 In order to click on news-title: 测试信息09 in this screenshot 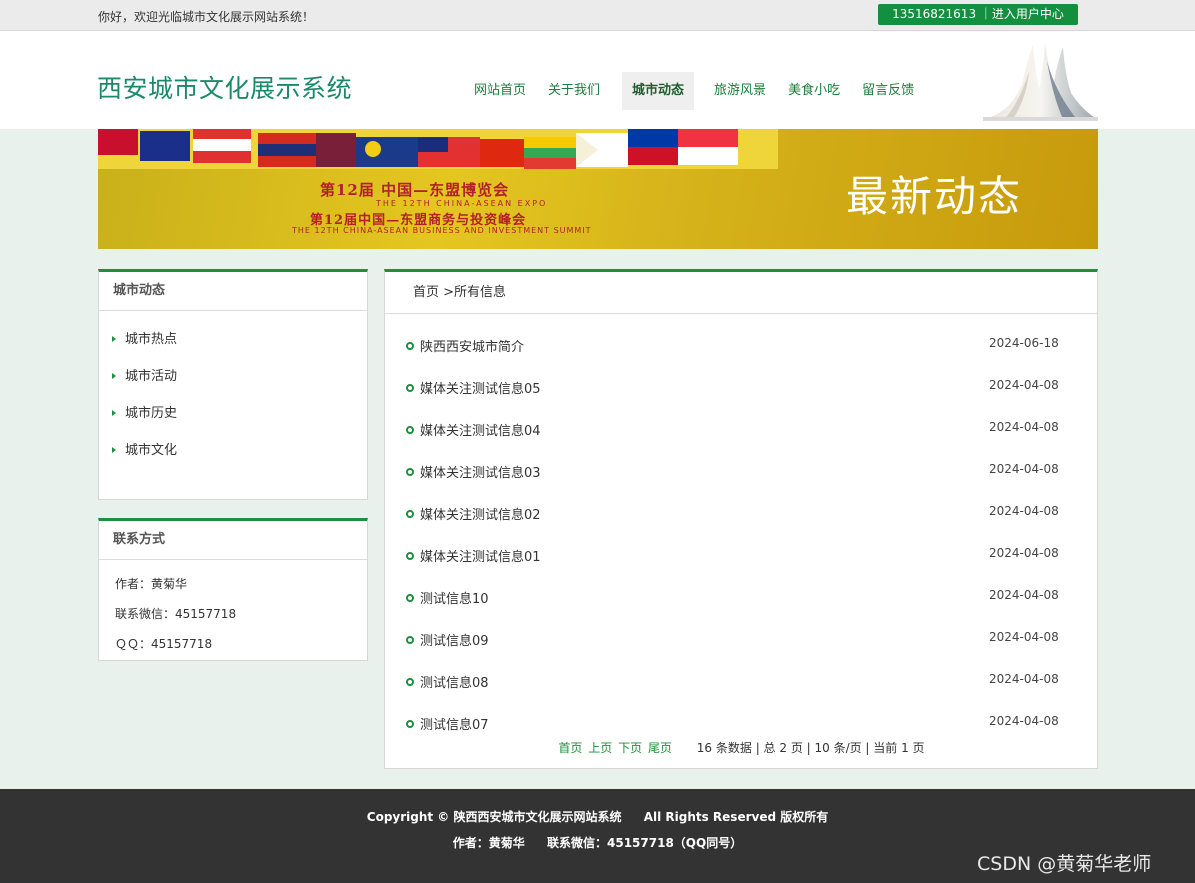, I will do `click(454, 639)`.